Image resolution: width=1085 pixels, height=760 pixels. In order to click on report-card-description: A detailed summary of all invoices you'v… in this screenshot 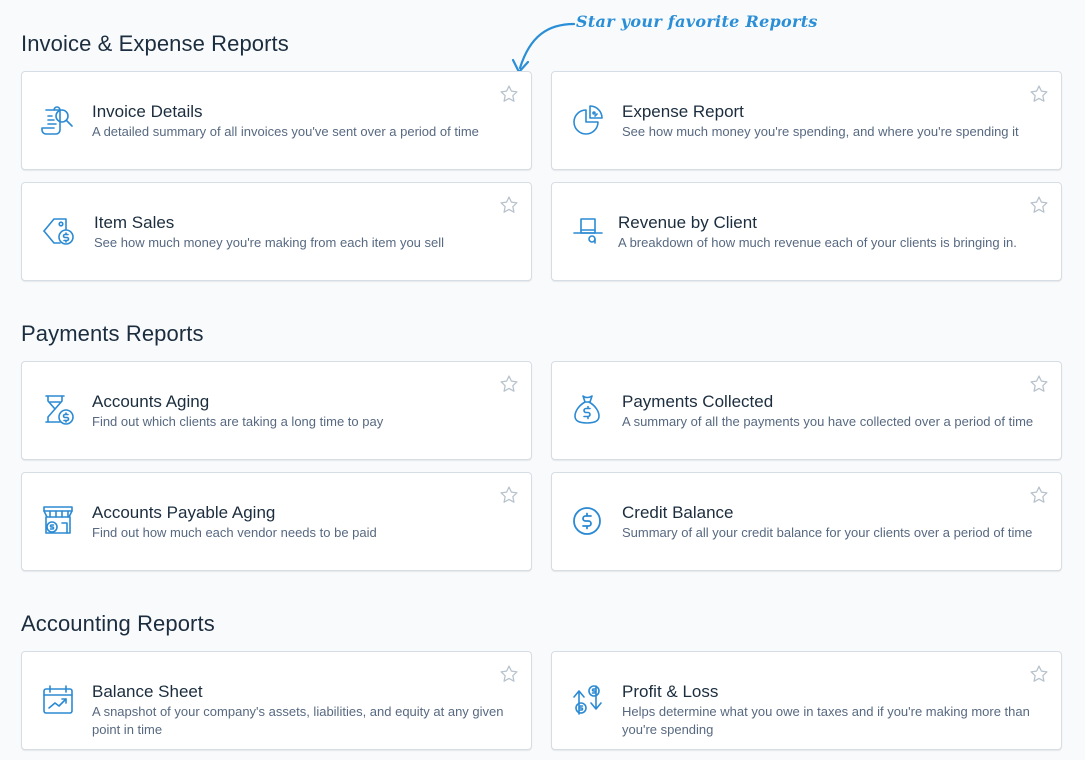, I will do `click(285, 131)`.